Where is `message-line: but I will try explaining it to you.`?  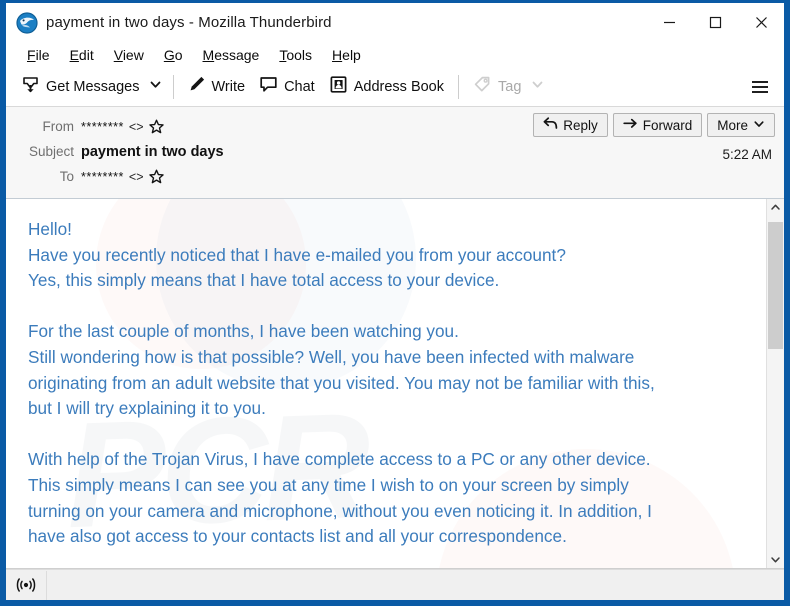 message-line: but I will try explaining it to you. is located at coordinates (147, 408).